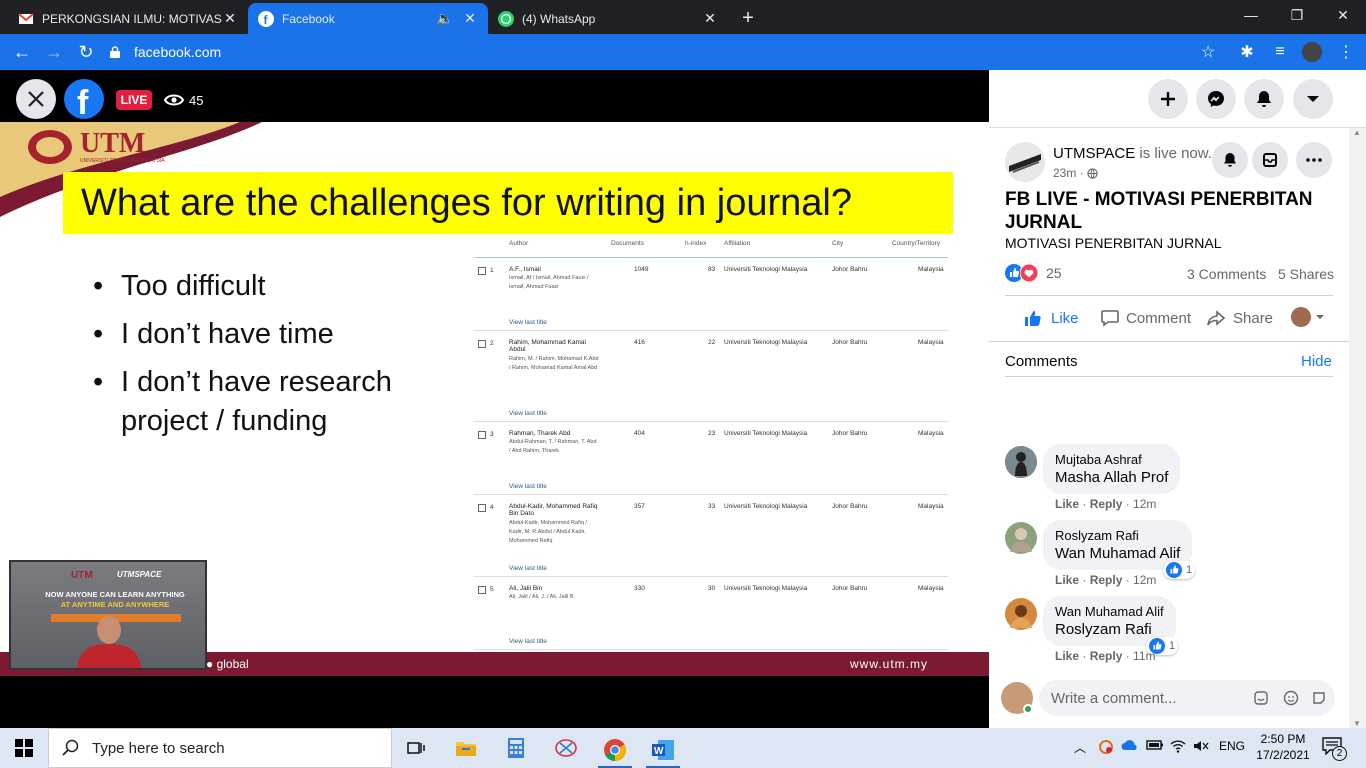 Image resolution: width=1366 pixels, height=768 pixels. I want to click on create-button, so click(1168, 99).